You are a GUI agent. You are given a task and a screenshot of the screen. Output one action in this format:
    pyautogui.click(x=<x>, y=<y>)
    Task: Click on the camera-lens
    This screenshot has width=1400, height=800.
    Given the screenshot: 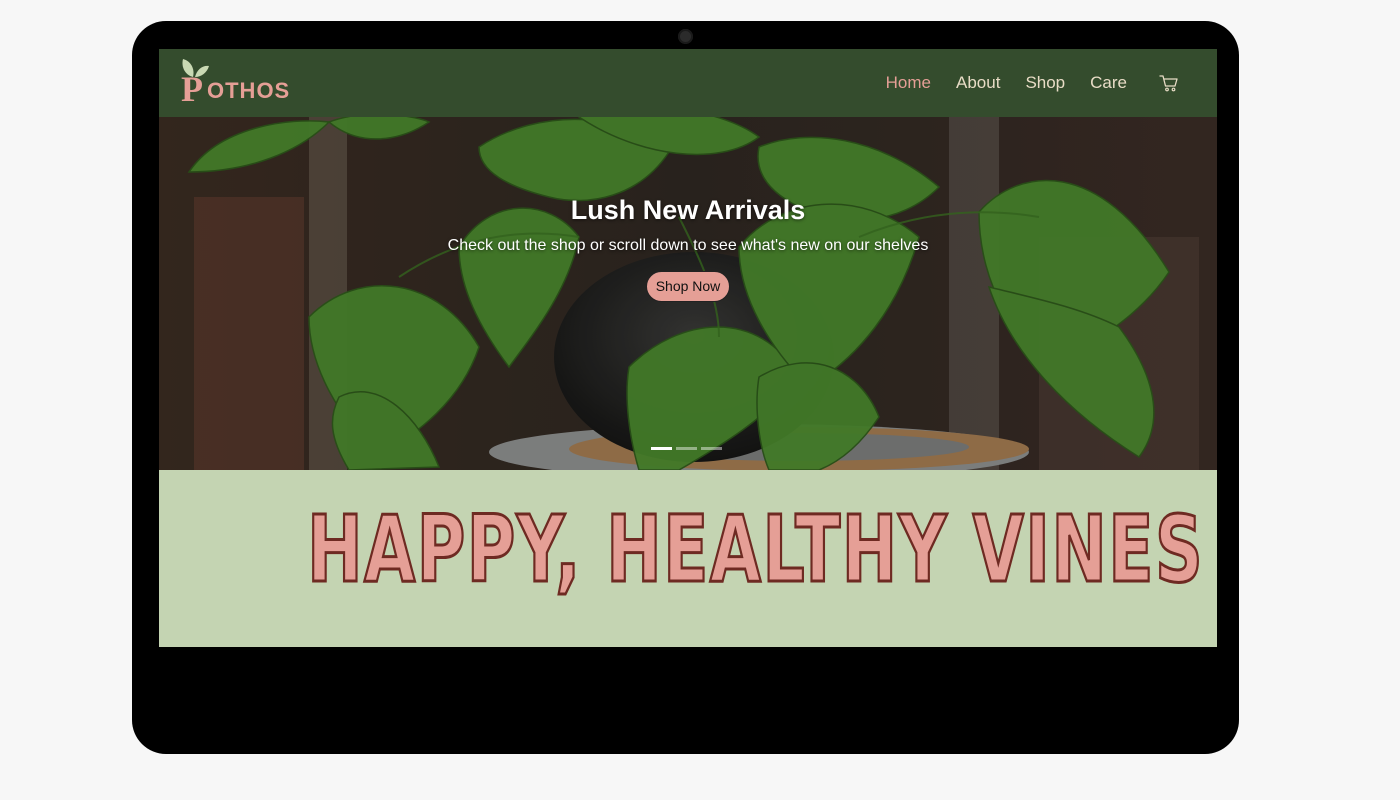 What is the action you would take?
    pyautogui.click(x=685, y=36)
    